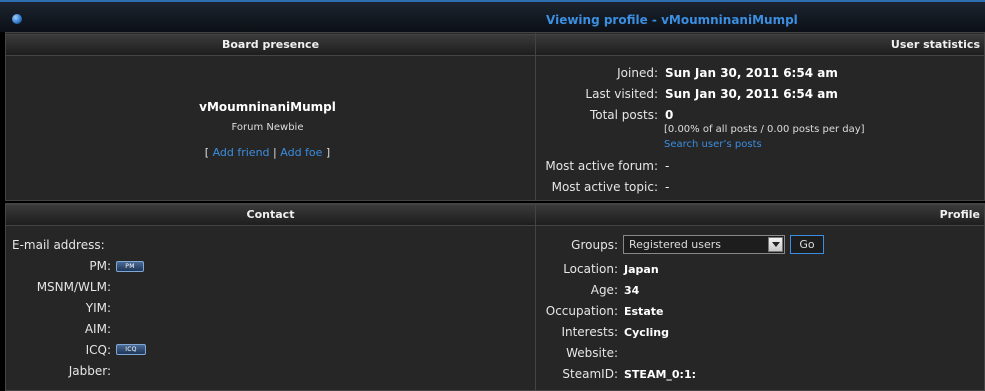  What do you see at coordinates (89, 371) in the screenshot?
I see `jabber-label: Jabber:` at bounding box center [89, 371].